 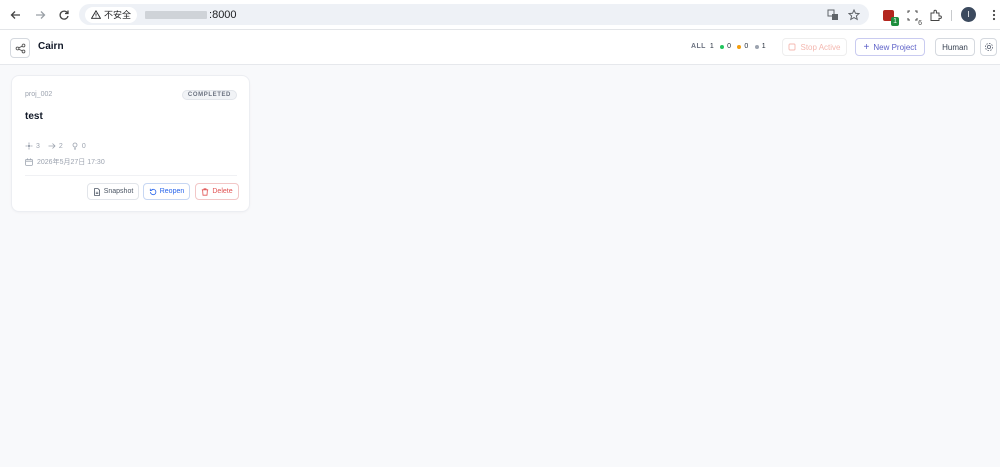 What do you see at coordinates (992, 15) in the screenshot?
I see `browser-menu-icon` at bounding box center [992, 15].